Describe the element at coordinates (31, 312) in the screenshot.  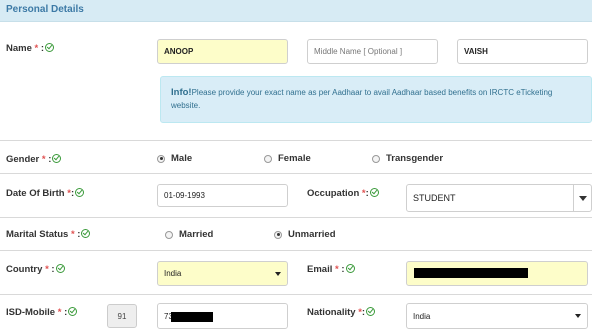
I see `mobile-label-text: ISD-Mobile` at that location.